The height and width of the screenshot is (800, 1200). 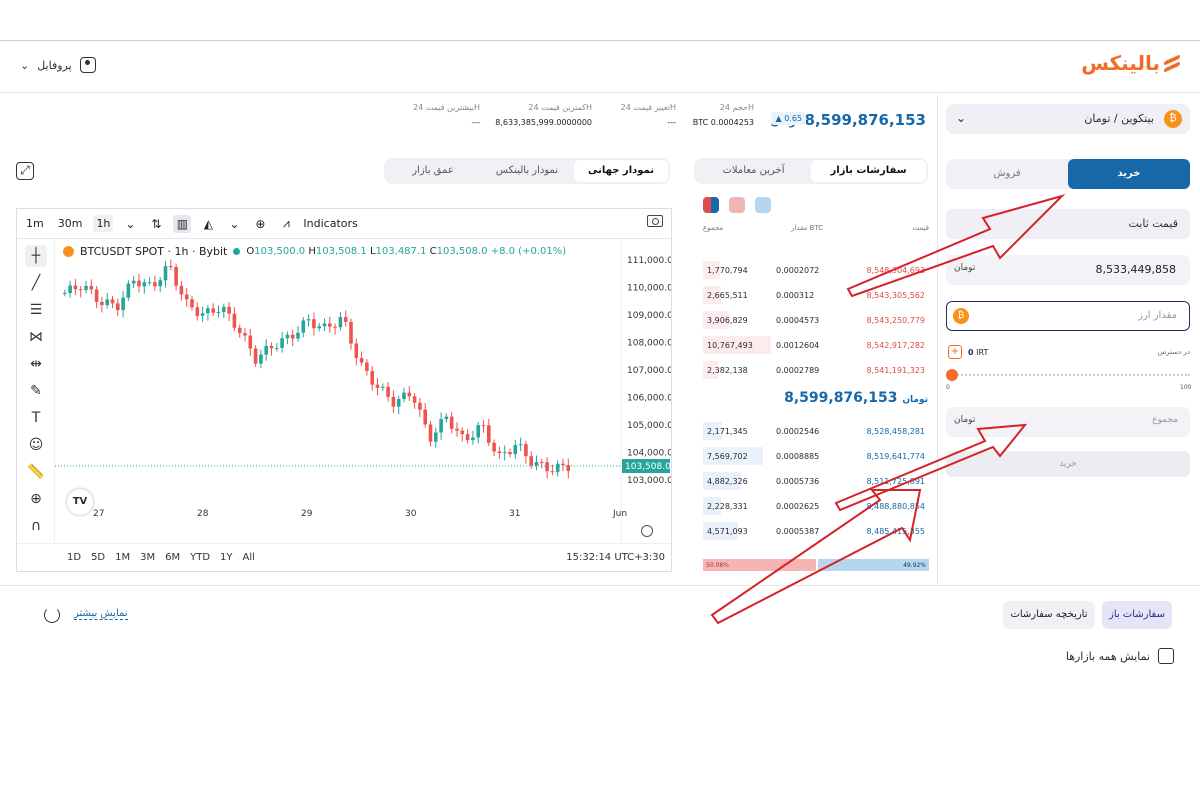 What do you see at coordinates (147, 557) in the screenshot?
I see `range-3m: 3M` at bounding box center [147, 557].